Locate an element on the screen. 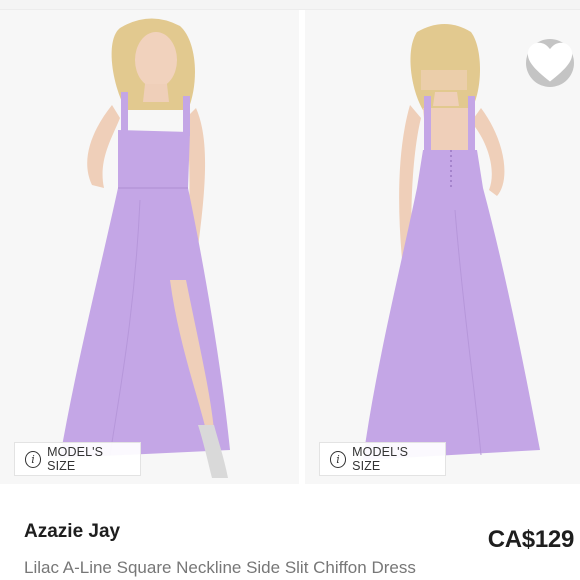 The image size is (580, 580). models-size-button: i MODEL'S SIZE is located at coordinates (77, 459).